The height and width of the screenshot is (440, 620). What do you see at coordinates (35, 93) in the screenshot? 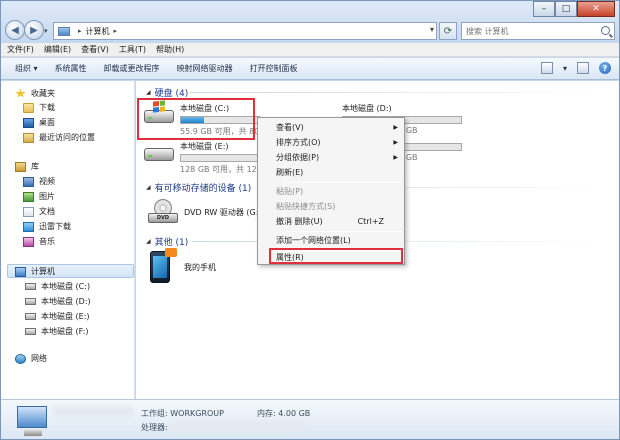
I see `nav-favorites: 收藏夹` at bounding box center [35, 93].